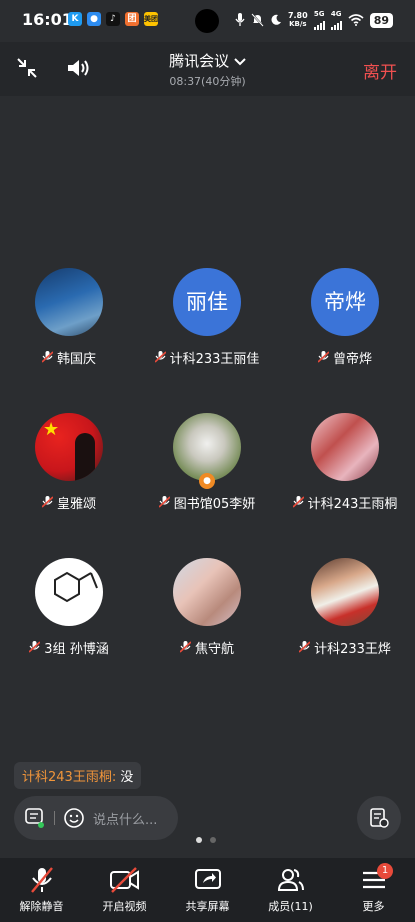 Image resolution: width=415 pixels, height=922 pixels. What do you see at coordinates (207, 302) in the screenshot?
I see `avatar: 丽佳` at bounding box center [207, 302].